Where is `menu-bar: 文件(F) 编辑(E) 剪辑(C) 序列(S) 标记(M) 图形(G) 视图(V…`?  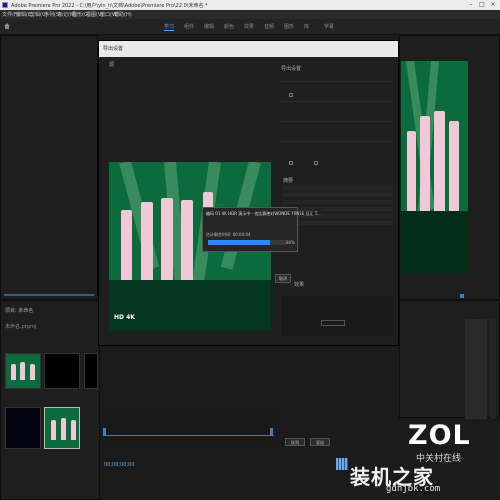
menu-bar: 文件(F) 编辑(E) 剪辑(C) 序列(S) 标记(M) 图形(G) 视图(V… is located at coordinates (250, 14).